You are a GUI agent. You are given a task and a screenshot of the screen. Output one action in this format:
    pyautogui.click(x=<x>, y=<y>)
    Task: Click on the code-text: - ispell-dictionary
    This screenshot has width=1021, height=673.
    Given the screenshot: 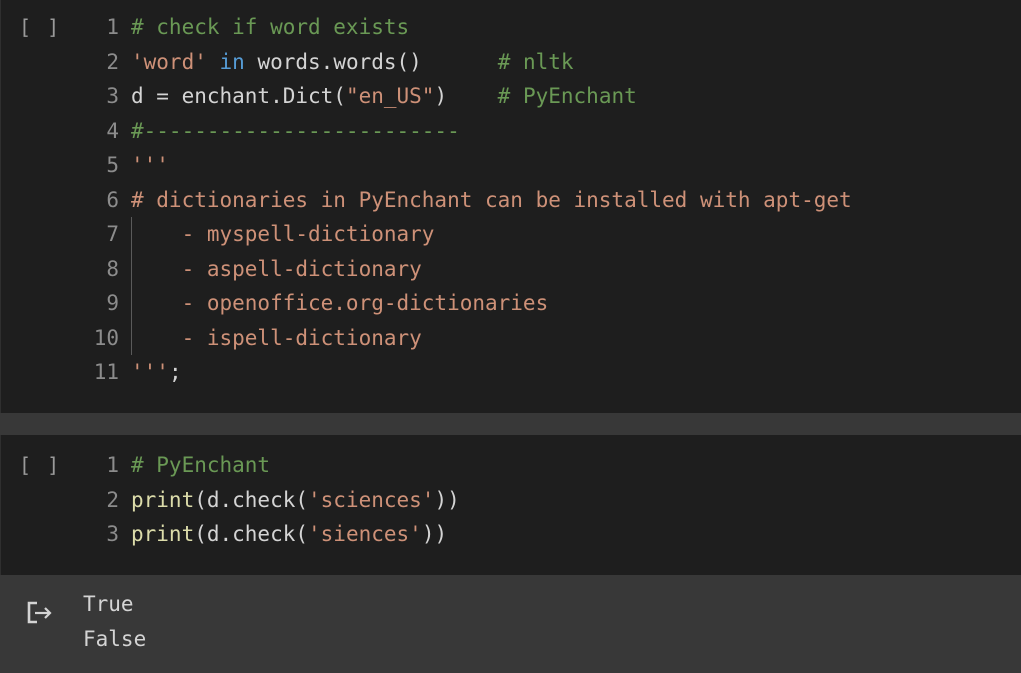 What is the action you would take?
    pyautogui.click(x=276, y=338)
    